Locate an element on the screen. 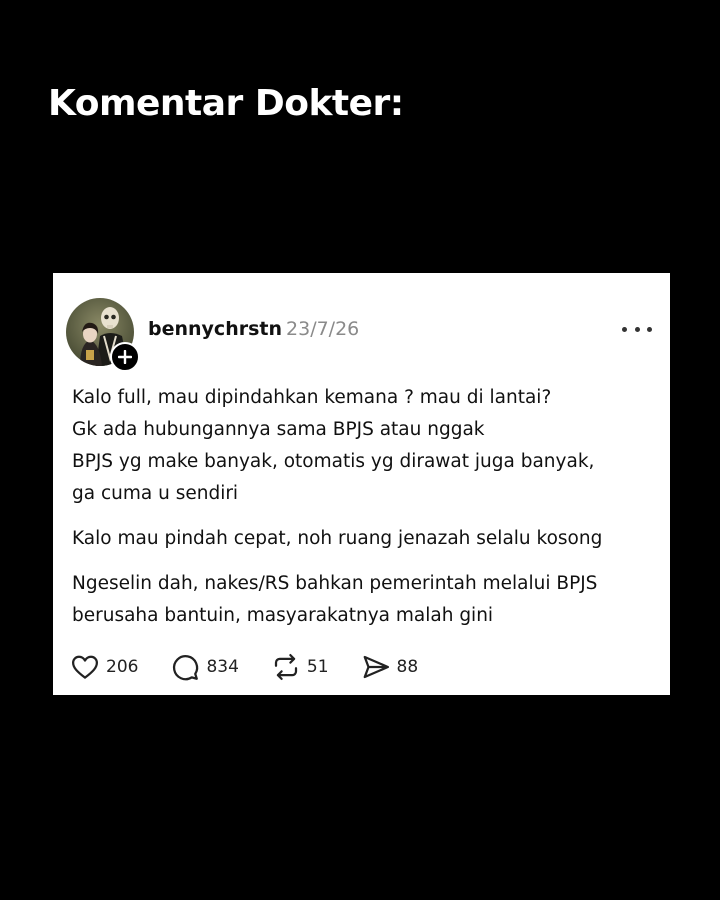 The width and height of the screenshot is (720, 900). repost-icon is located at coordinates (286, 667).